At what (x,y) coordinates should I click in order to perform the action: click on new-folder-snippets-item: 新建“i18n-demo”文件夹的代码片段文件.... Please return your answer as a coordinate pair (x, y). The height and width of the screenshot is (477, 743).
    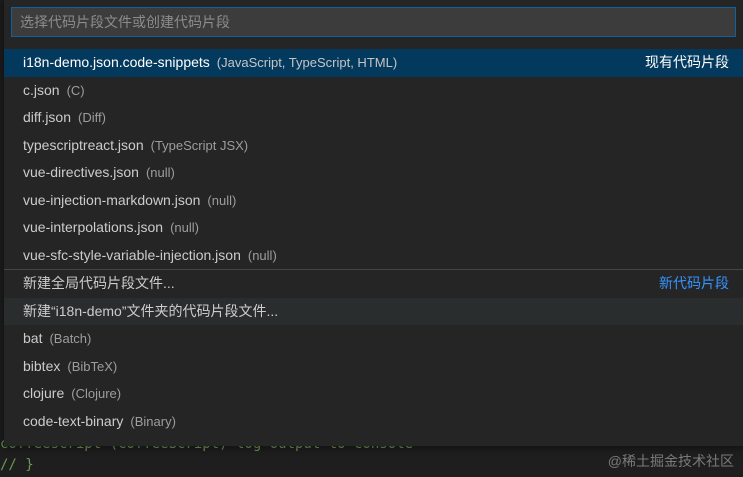
    Looking at the image, I should click on (373, 311).